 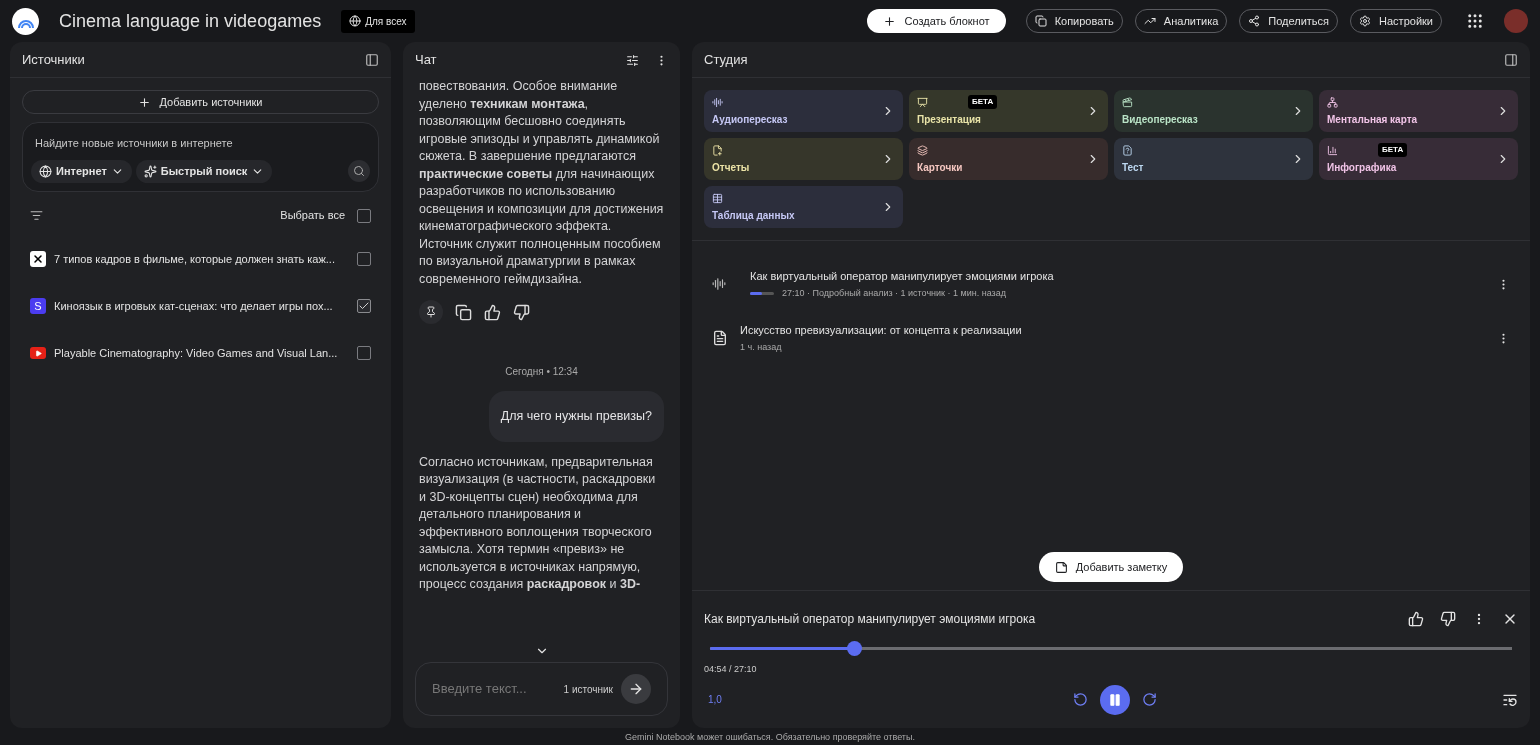 I want to click on studio-tile: Таблица данных, so click(x=803, y=207).